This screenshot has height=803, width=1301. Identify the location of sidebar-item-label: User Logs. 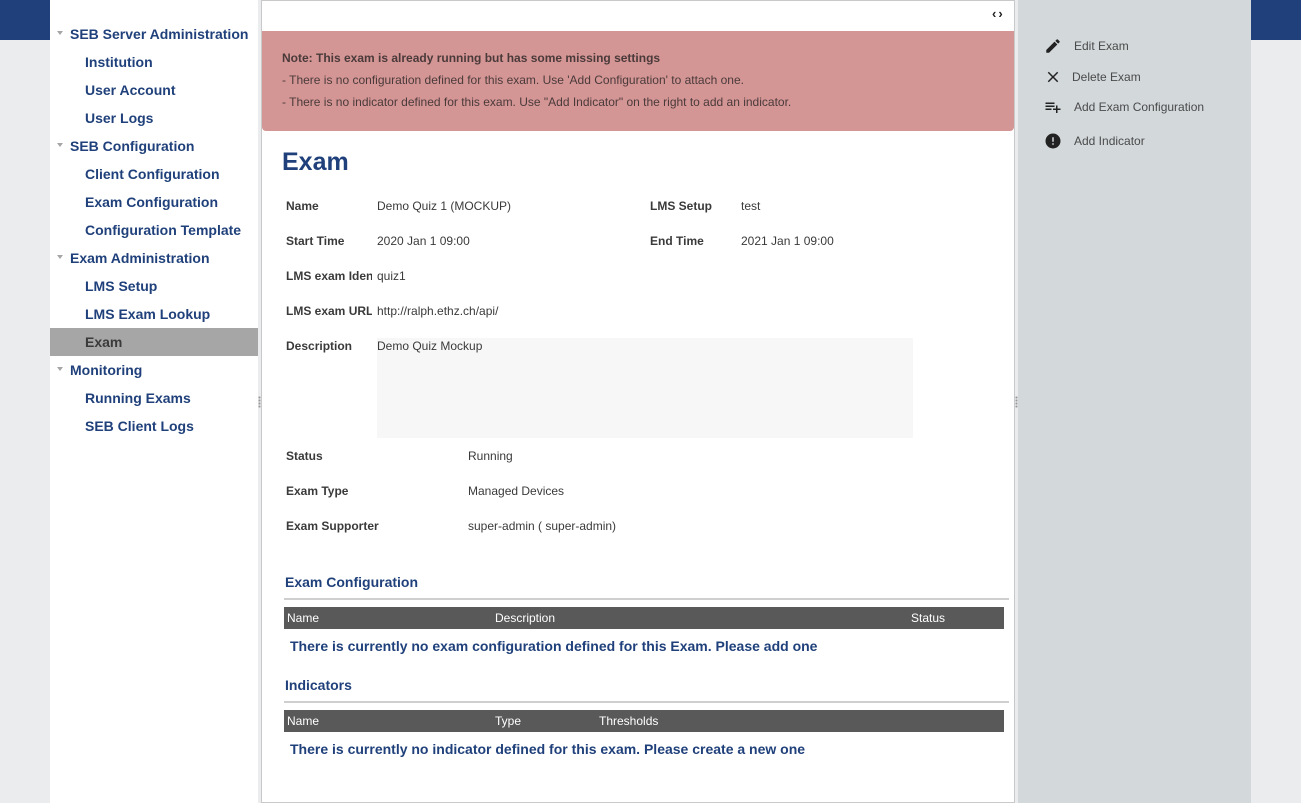
(119, 118).